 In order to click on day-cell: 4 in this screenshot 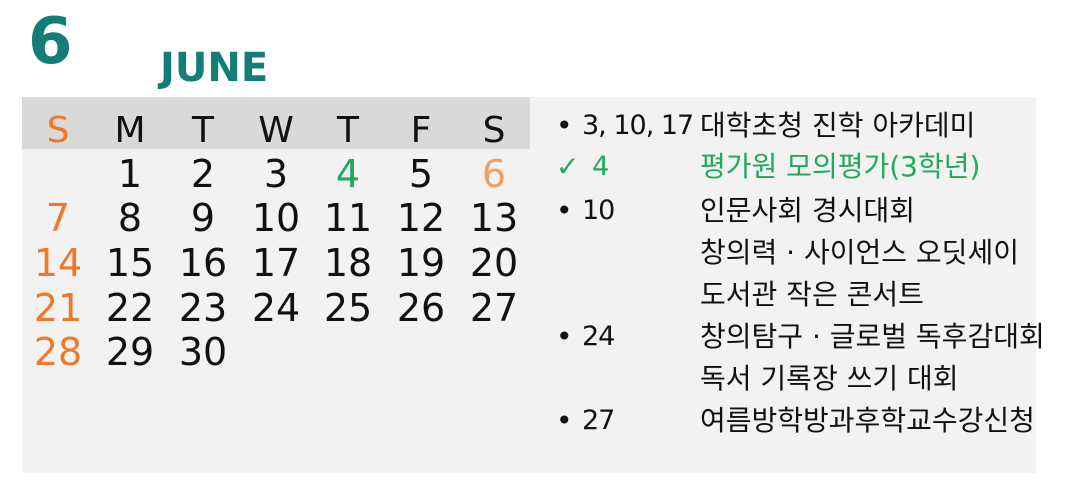, I will do `click(348, 174)`.